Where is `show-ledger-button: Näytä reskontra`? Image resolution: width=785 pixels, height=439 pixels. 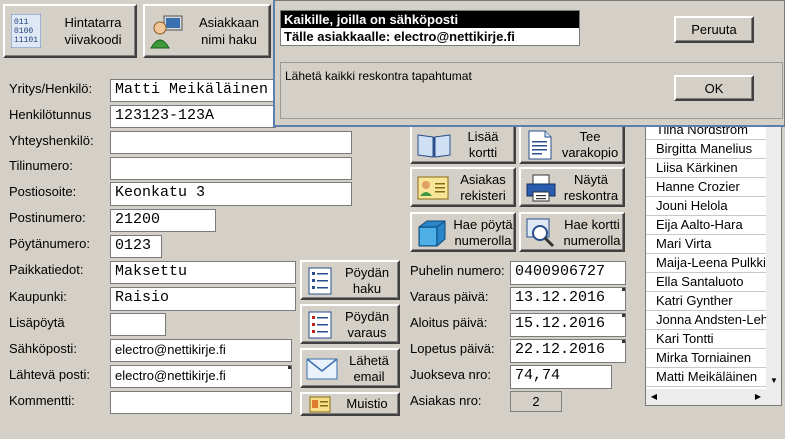 show-ledger-button: Näytä reskontra is located at coordinates (572, 187).